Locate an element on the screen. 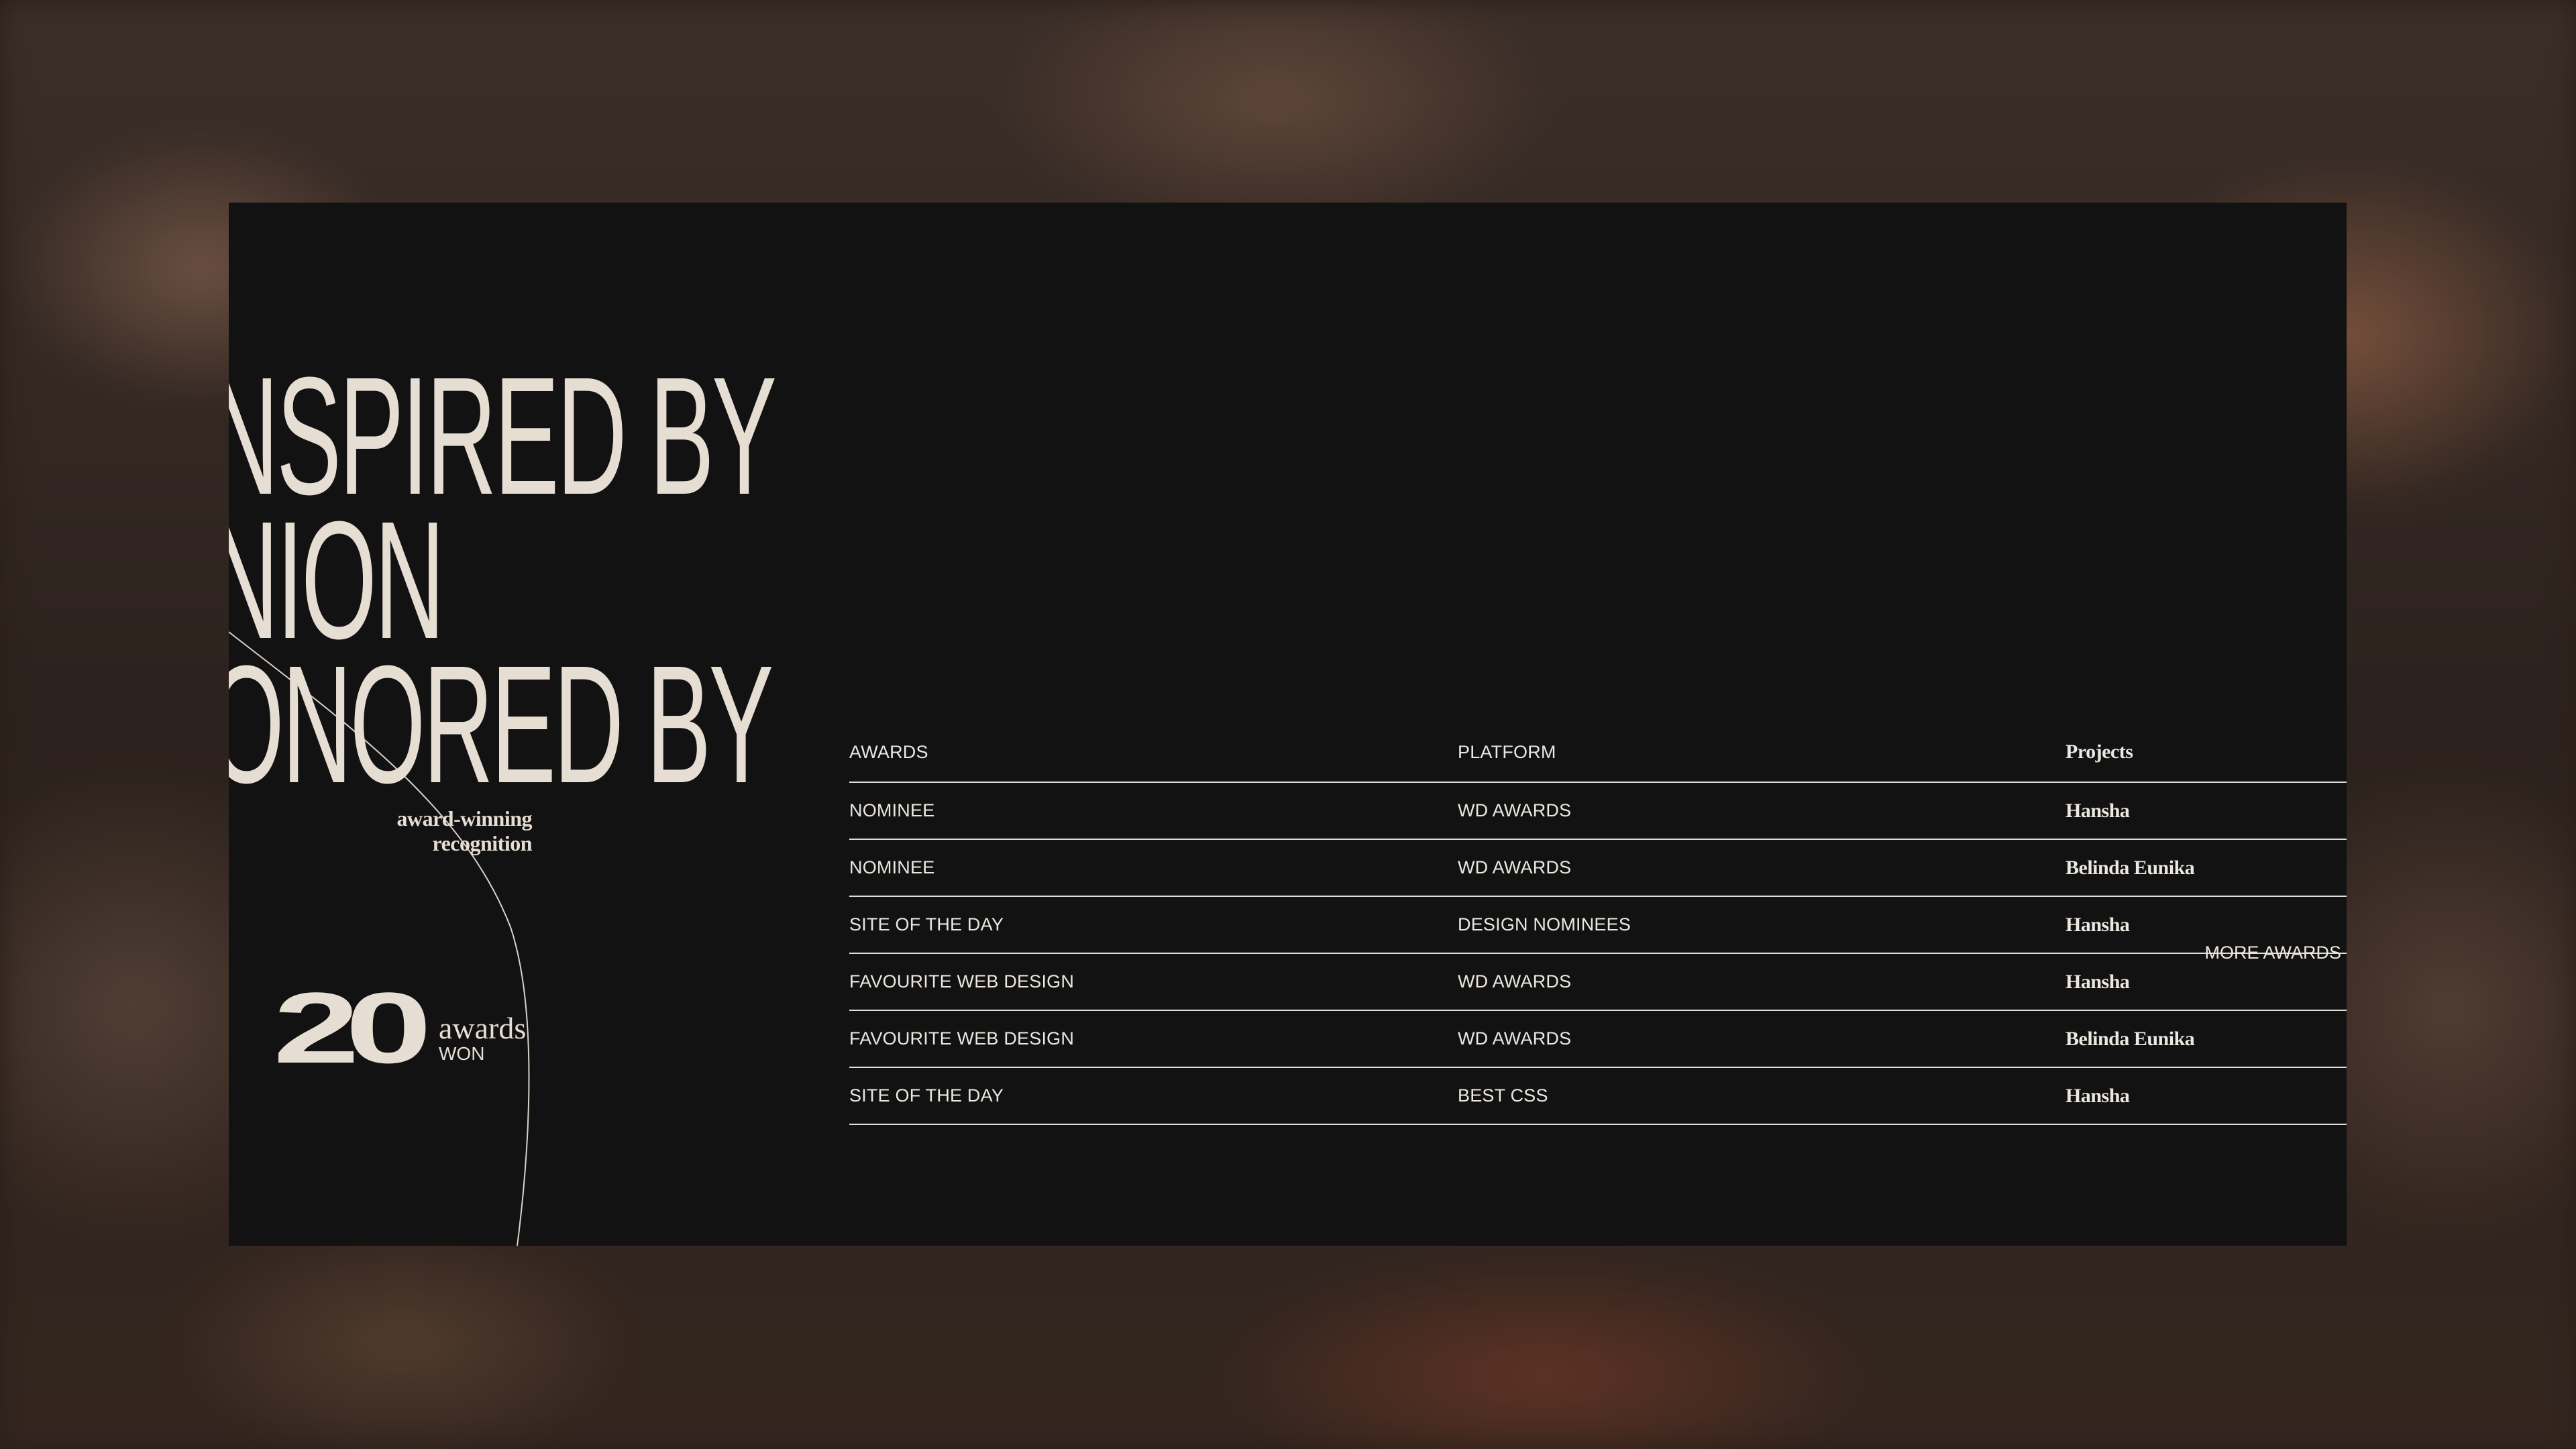 The image size is (2576, 1449). platform-cell: BEST CSS is located at coordinates (1503, 1095).